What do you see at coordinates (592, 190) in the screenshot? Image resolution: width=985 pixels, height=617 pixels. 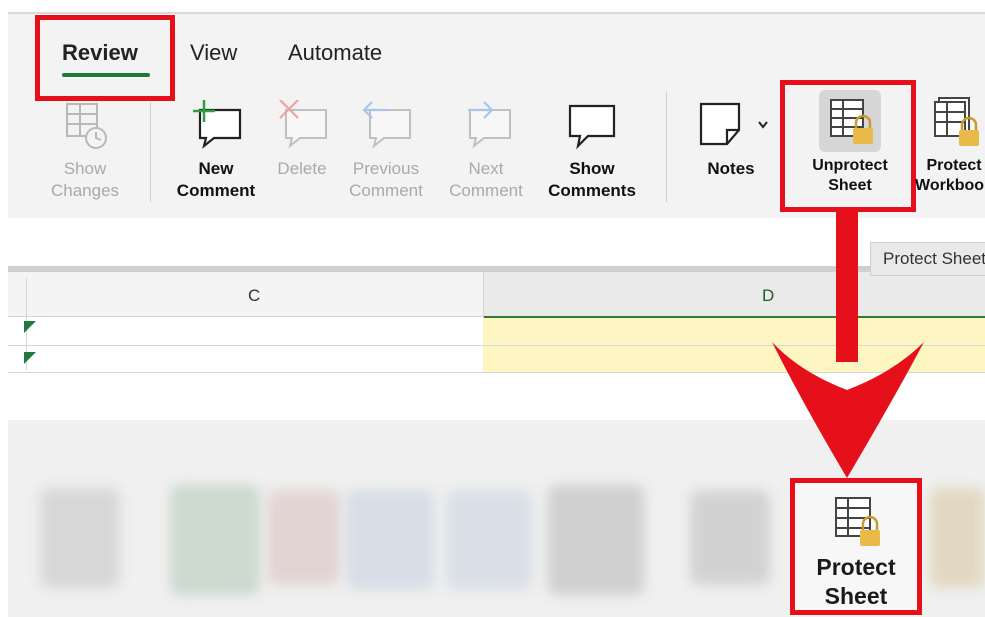 I see `show-comments-label-2: Comments` at bounding box center [592, 190].